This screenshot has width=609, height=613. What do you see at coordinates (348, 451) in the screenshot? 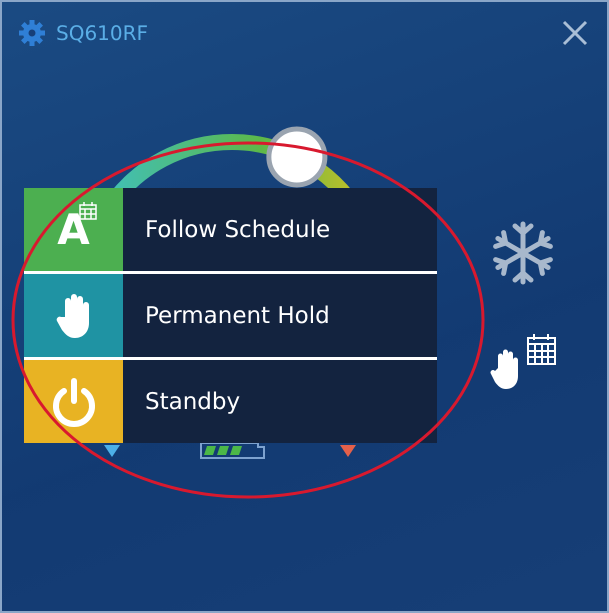
I see `heat-marker-icon` at bounding box center [348, 451].